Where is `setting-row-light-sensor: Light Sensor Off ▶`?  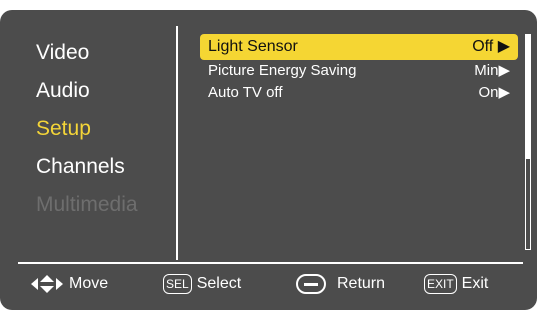
setting-row-light-sensor: Light Sensor Off ▶ is located at coordinates (359, 47).